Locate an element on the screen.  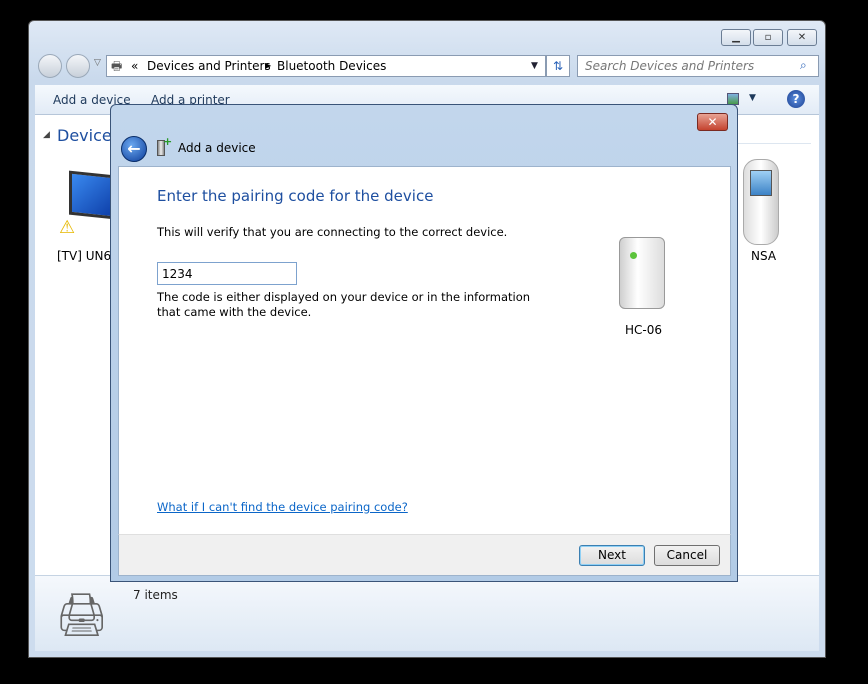
view-dropdown-icon: ▼ is located at coordinates (752, 98).